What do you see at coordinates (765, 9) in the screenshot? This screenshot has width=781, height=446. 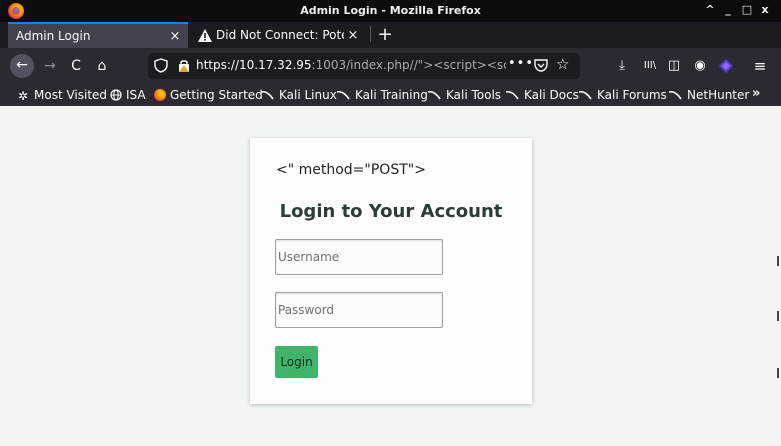 I see `window-close-button: x` at bounding box center [765, 9].